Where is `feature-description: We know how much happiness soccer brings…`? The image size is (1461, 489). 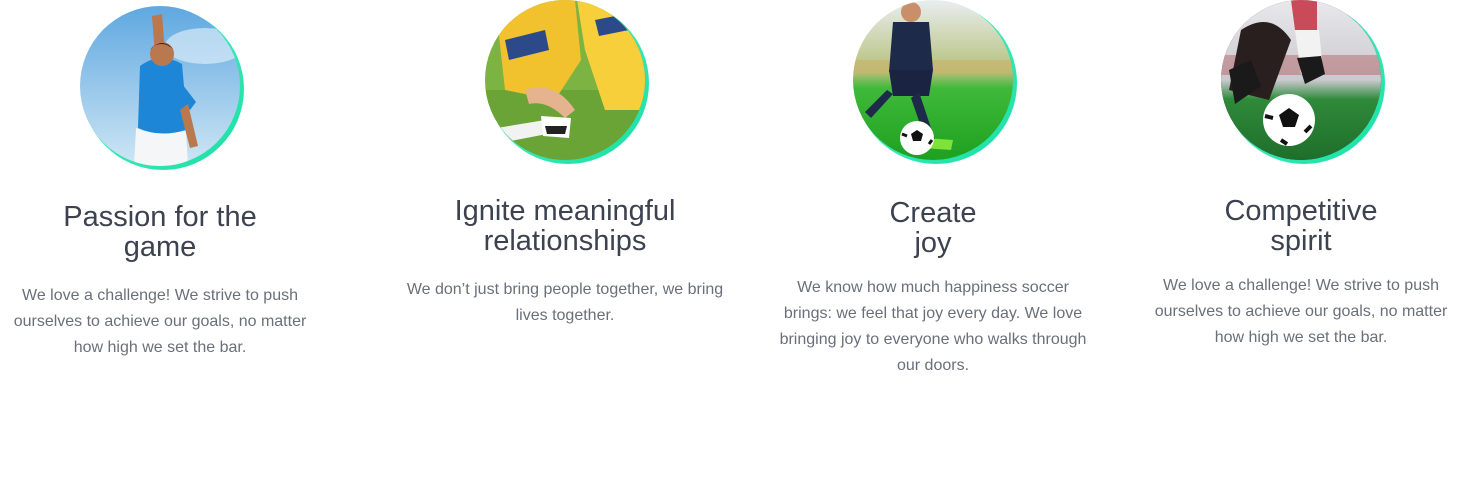 feature-description: We know how much happiness soccer brings… is located at coordinates (933, 326).